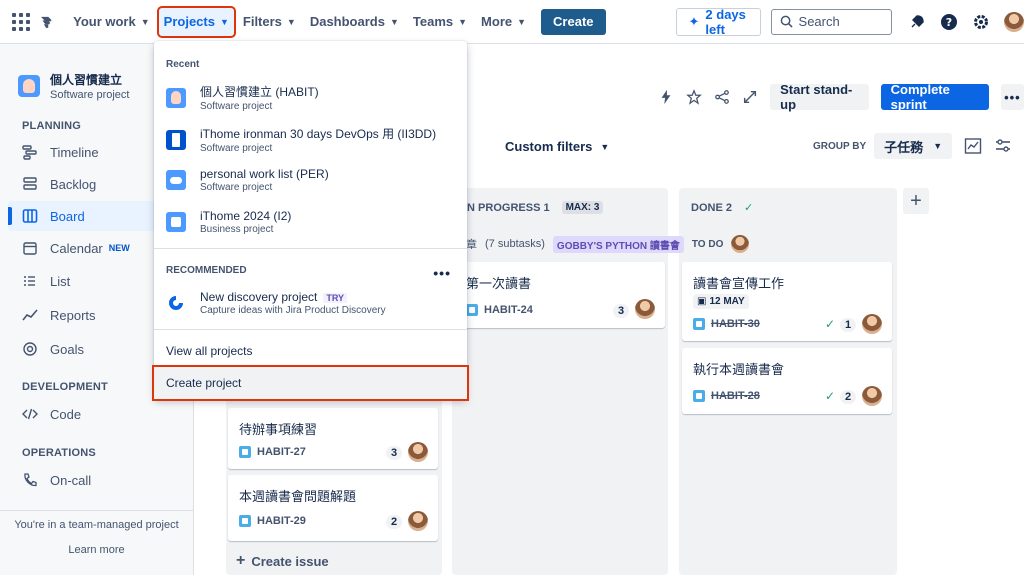  Describe the element at coordinates (29, 281) in the screenshot. I see `list-icon` at that location.